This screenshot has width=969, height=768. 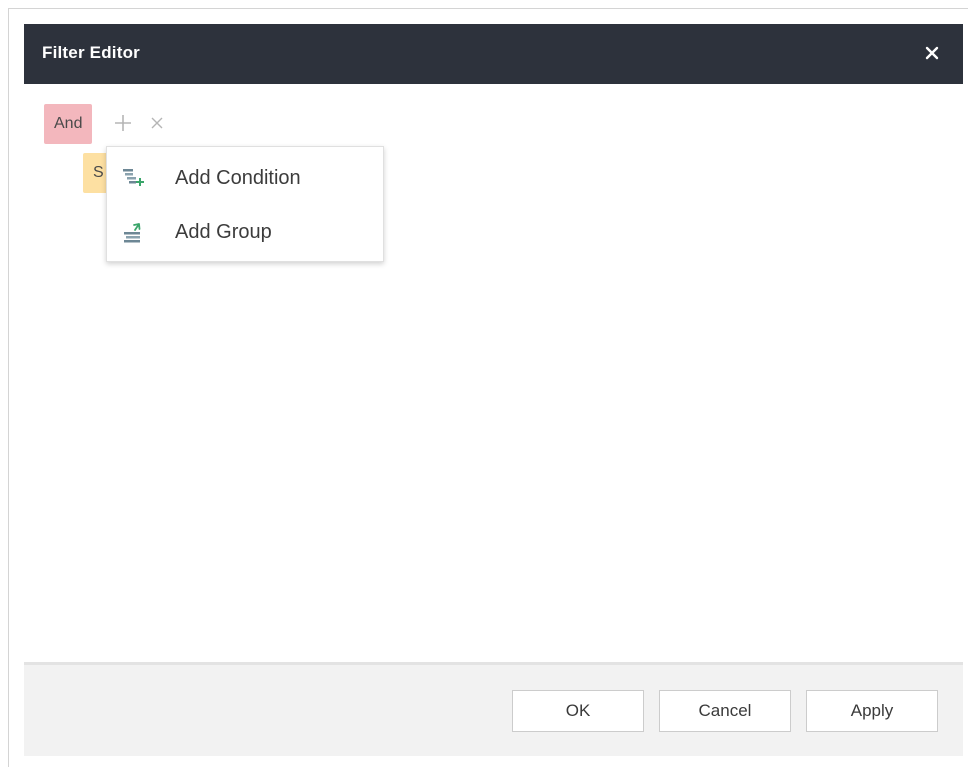 What do you see at coordinates (133, 232) in the screenshot?
I see `add-group-icon` at bounding box center [133, 232].